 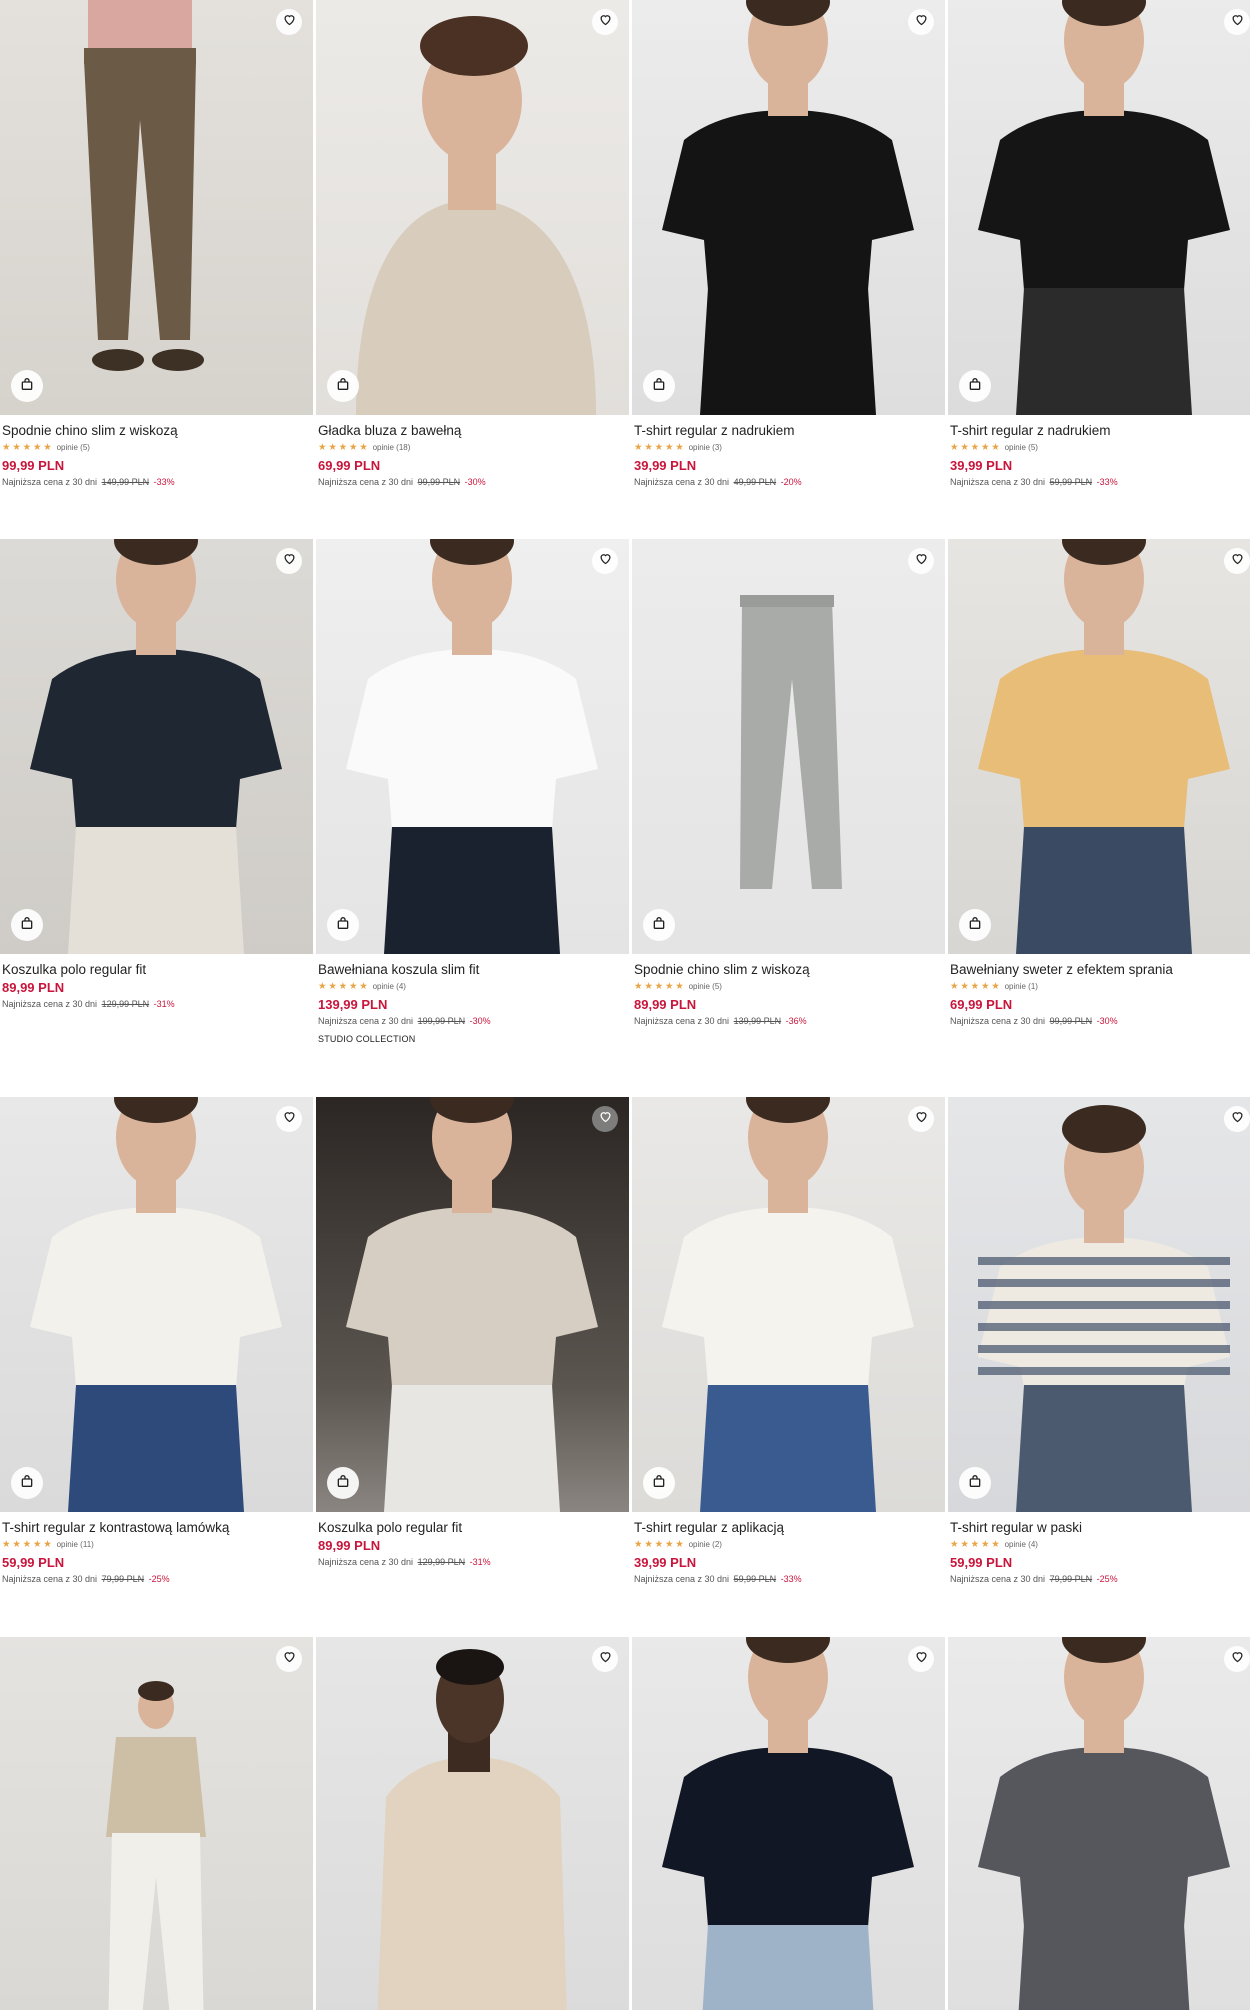 What do you see at coordinates (473, 970) in the screenshot?
I see `product-name: Bawełniana koszula slim fit` at bounding box center [473, 970].